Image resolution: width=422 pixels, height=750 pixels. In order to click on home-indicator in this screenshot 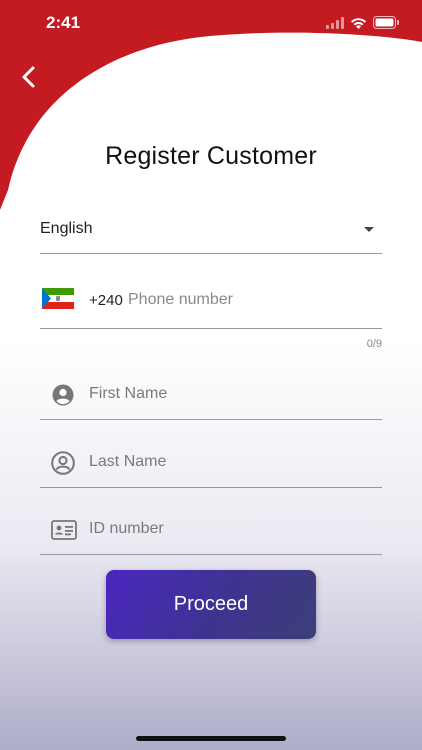, I will do `click(211, 738)`.